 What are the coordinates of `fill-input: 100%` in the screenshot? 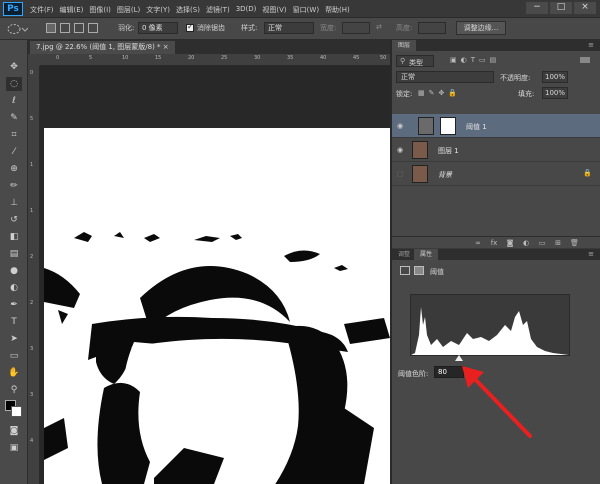 It's located at (555, 93).